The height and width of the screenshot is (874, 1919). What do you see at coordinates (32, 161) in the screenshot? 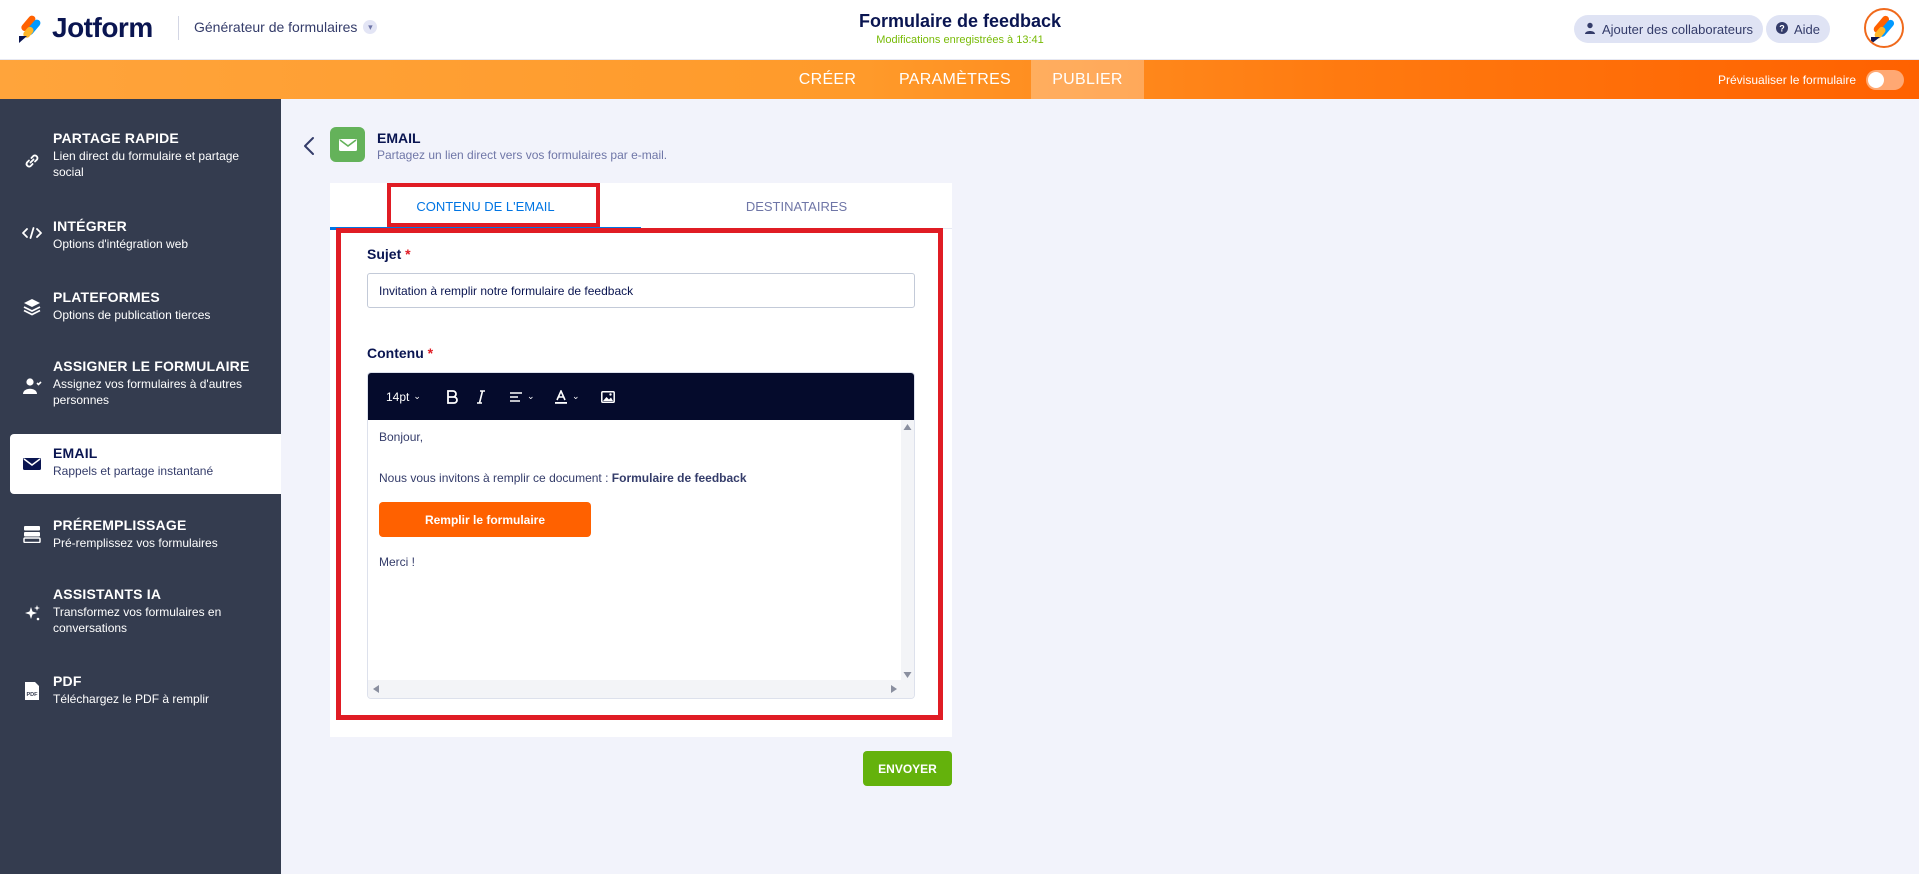
I see `link-icon` at bounding box center [32, 161].